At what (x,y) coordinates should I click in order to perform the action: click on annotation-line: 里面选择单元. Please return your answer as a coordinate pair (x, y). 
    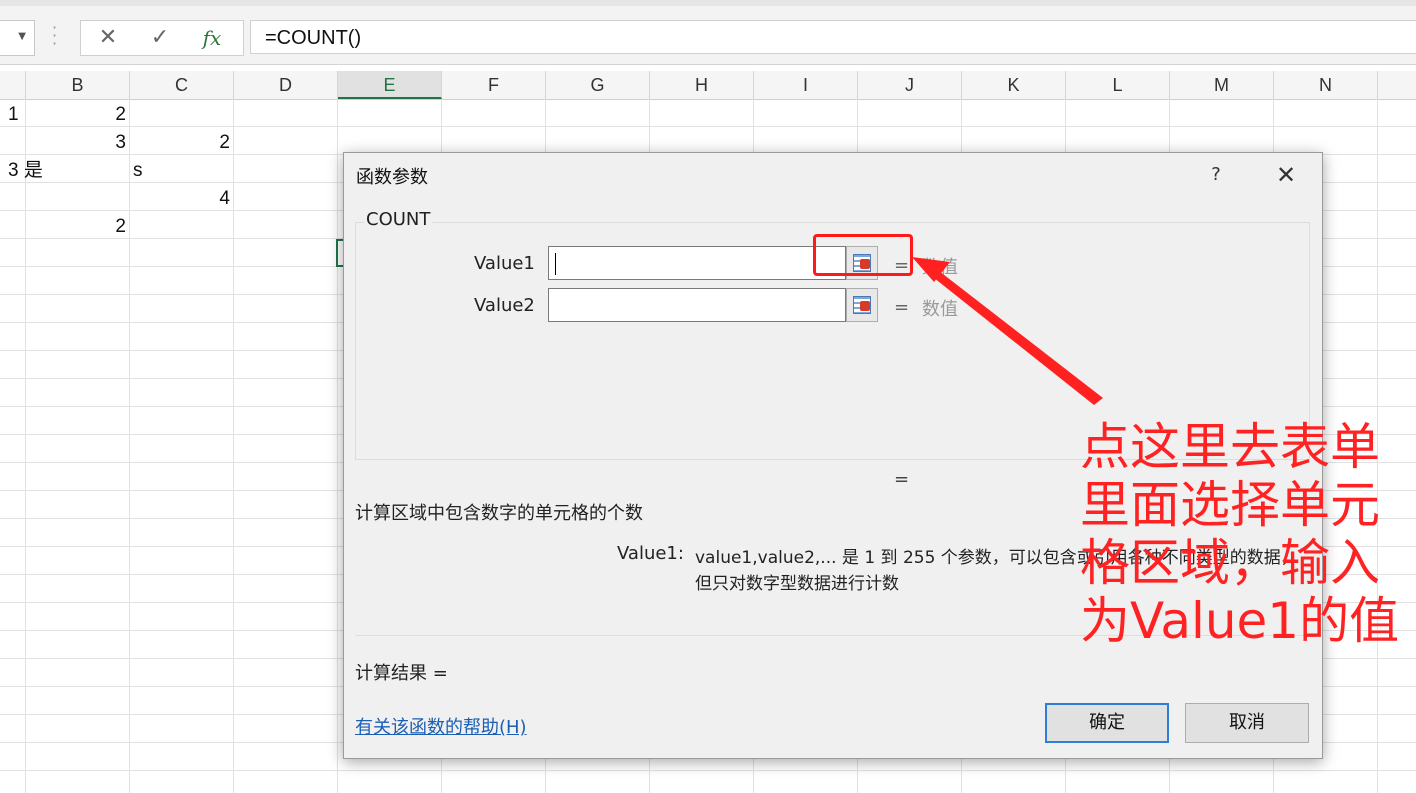
    Looking at the image, I should click on (1230, 505).